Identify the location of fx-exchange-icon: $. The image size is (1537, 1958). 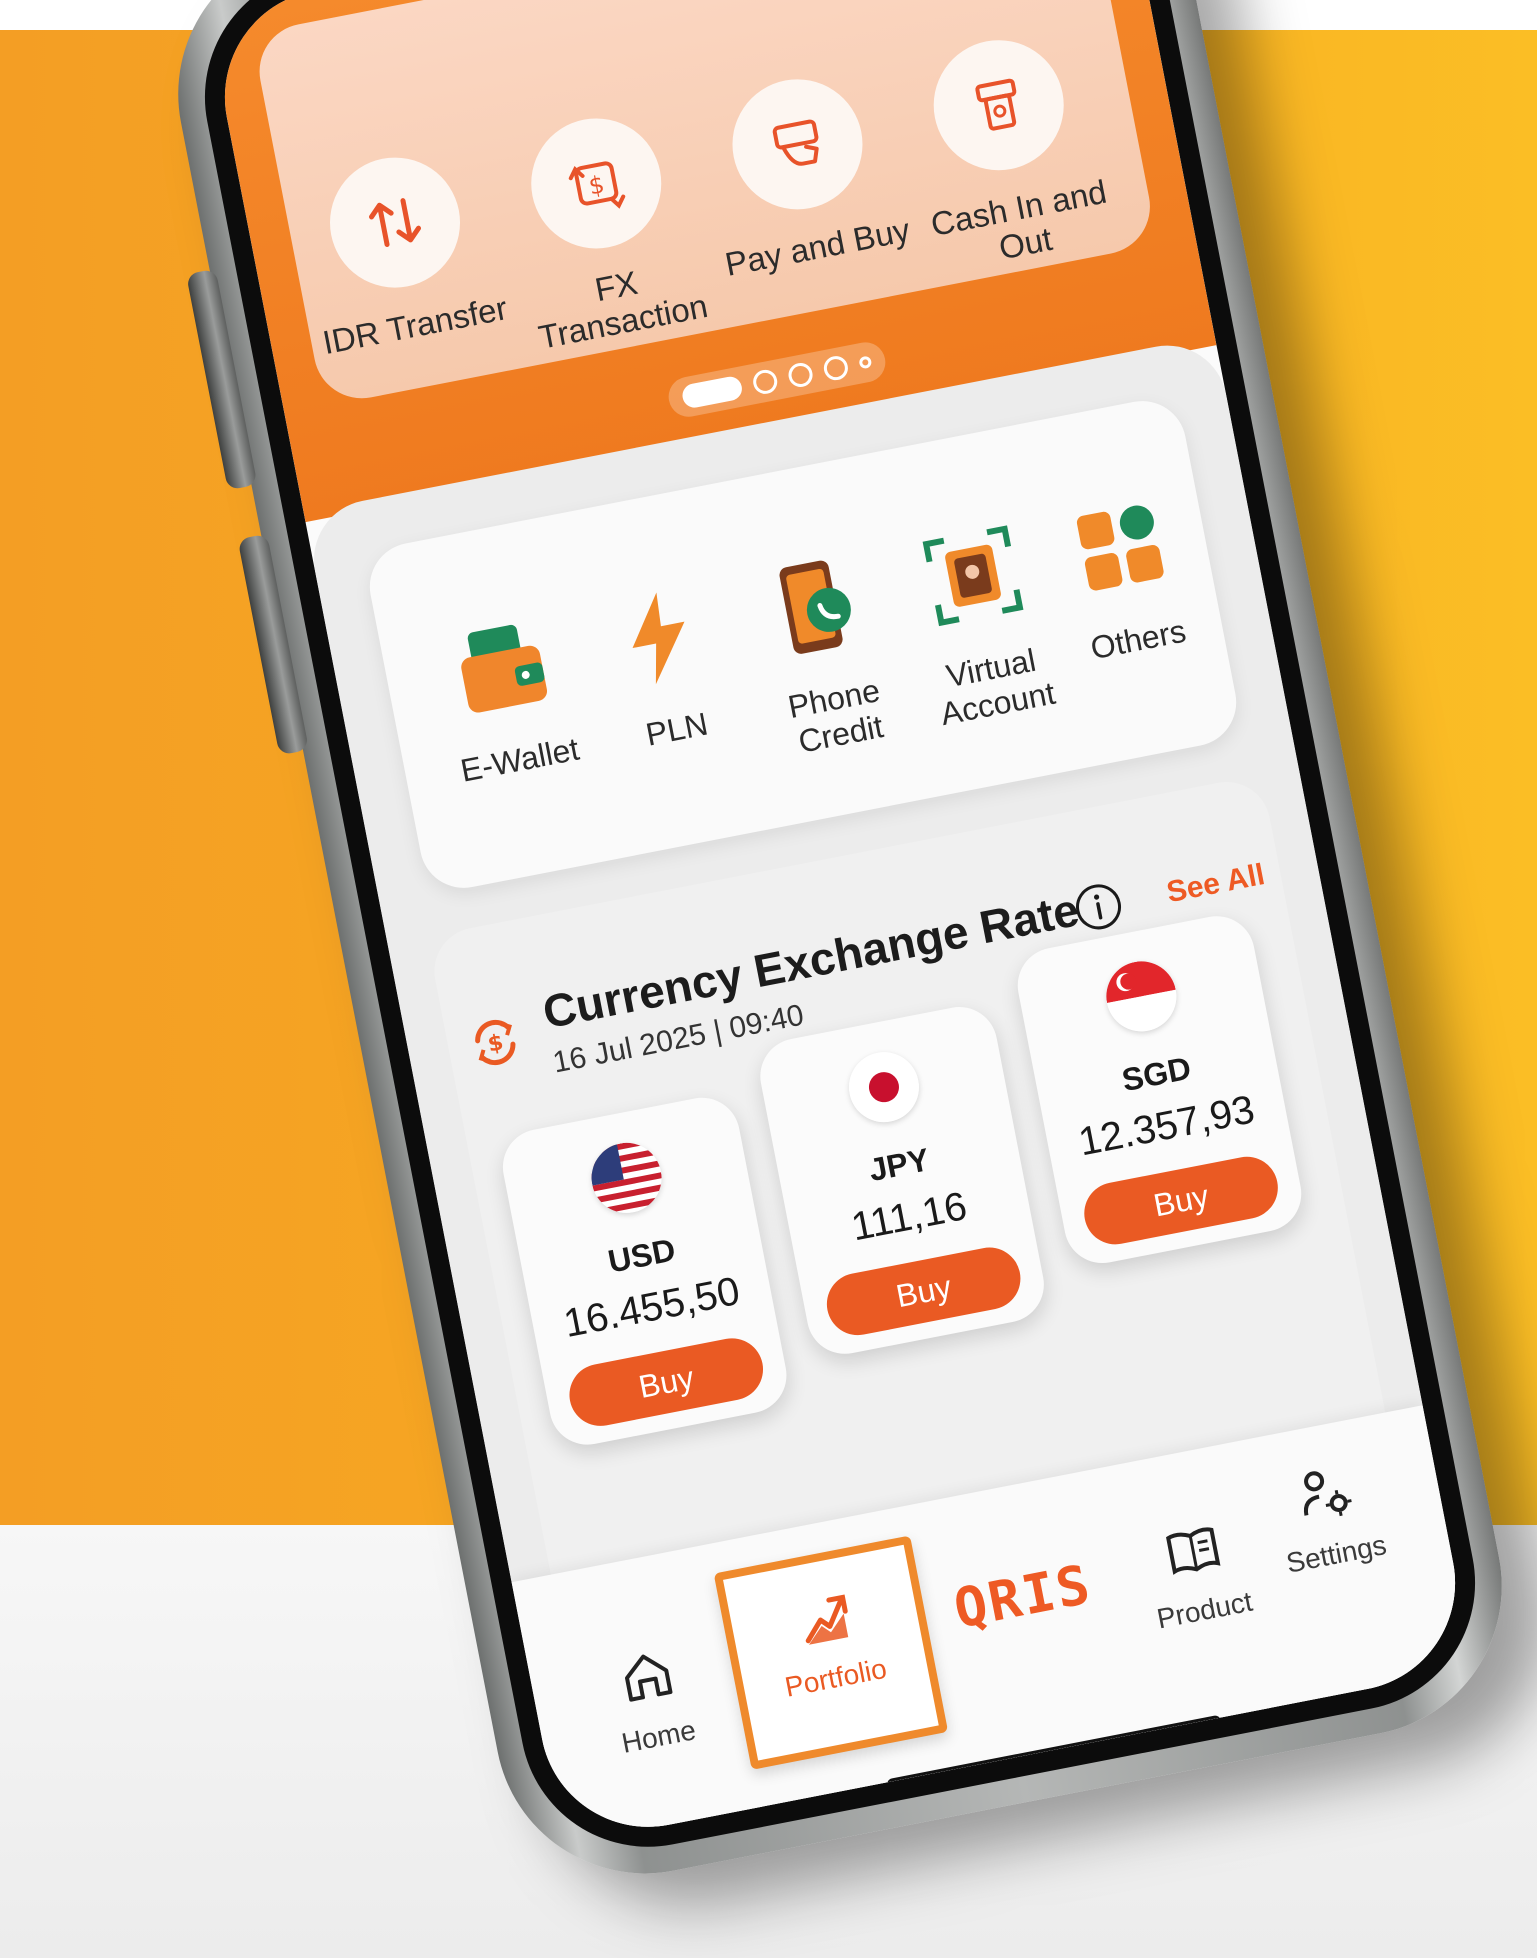
(596, 183).